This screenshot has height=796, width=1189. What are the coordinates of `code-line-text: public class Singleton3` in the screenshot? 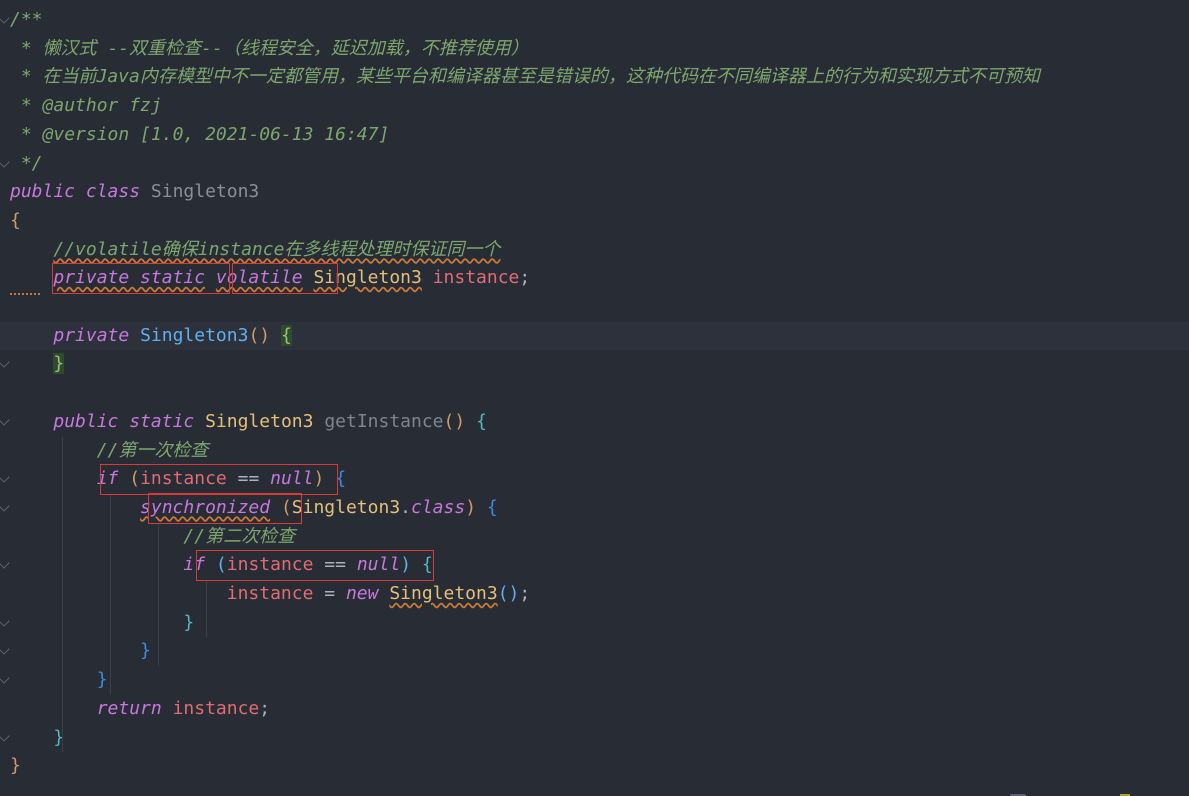 It's located at (134, 192).